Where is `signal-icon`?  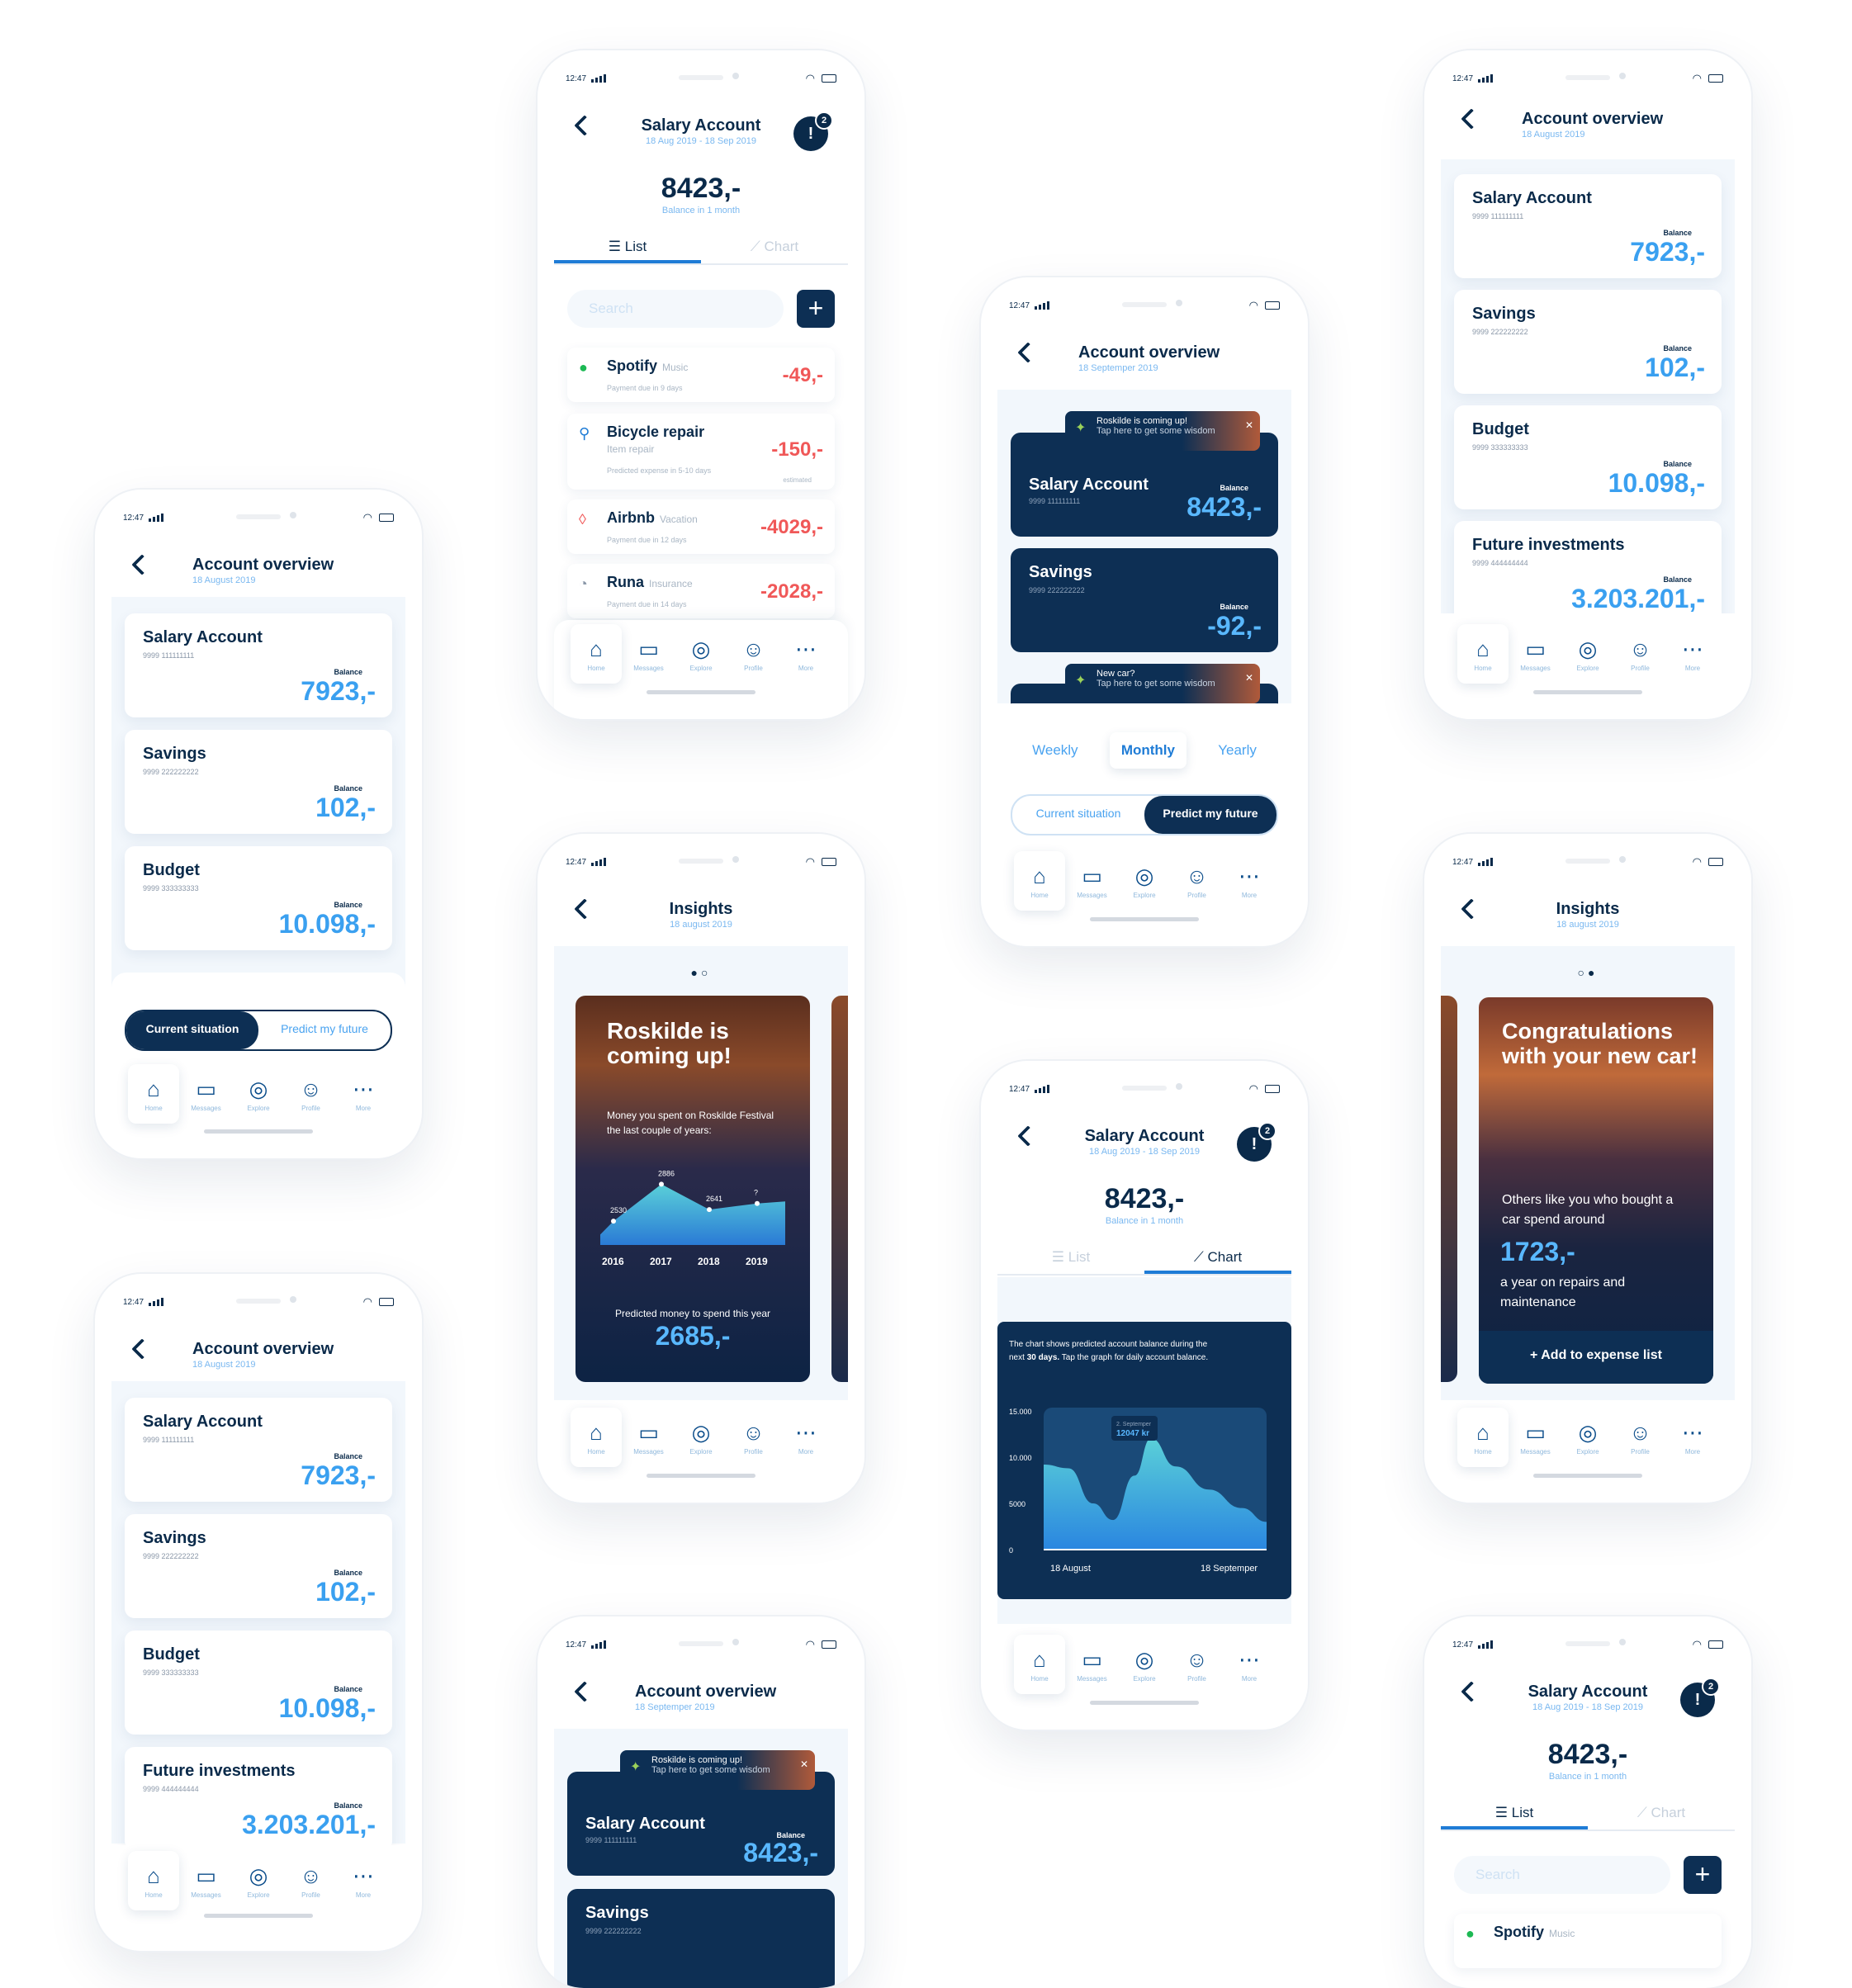
signal-icon is located at coordinates (1486, 862).